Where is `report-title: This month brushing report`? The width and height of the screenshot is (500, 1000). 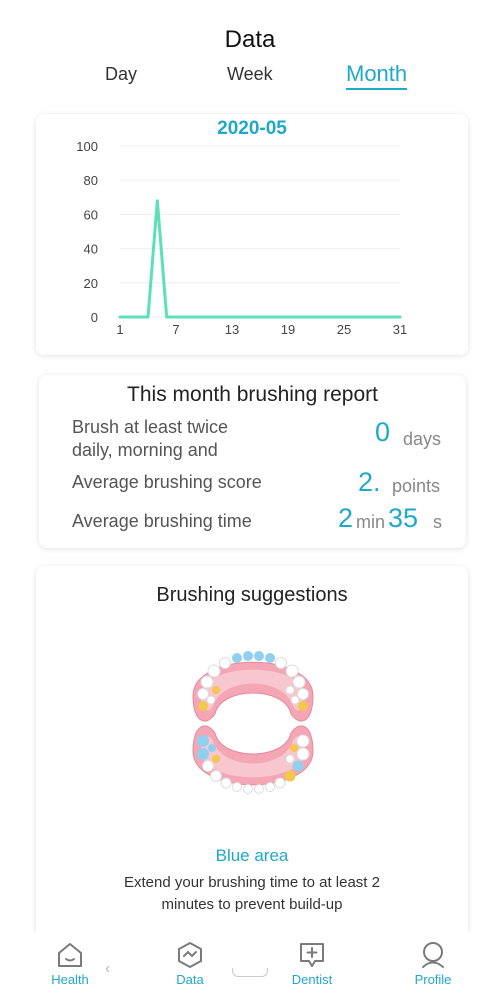 report-title: This month brushing report is located at coordinates (252, 394).